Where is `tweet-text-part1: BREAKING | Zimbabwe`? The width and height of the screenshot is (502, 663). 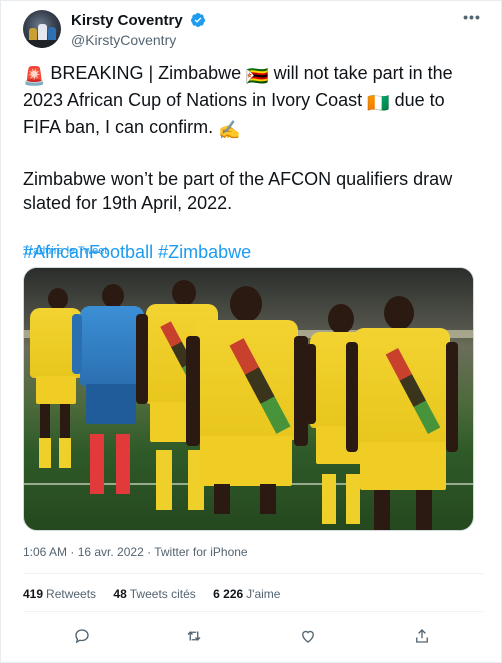
tweet-text-part1: BREAKING | Zimbabwe is located at coordinates (146, 73).